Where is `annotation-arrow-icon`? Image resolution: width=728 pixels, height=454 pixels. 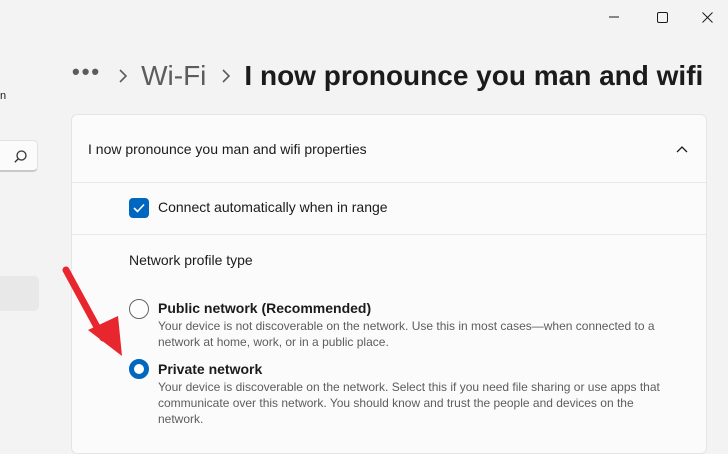 annotation-arrow-icon is located at coordinates (92, 311).